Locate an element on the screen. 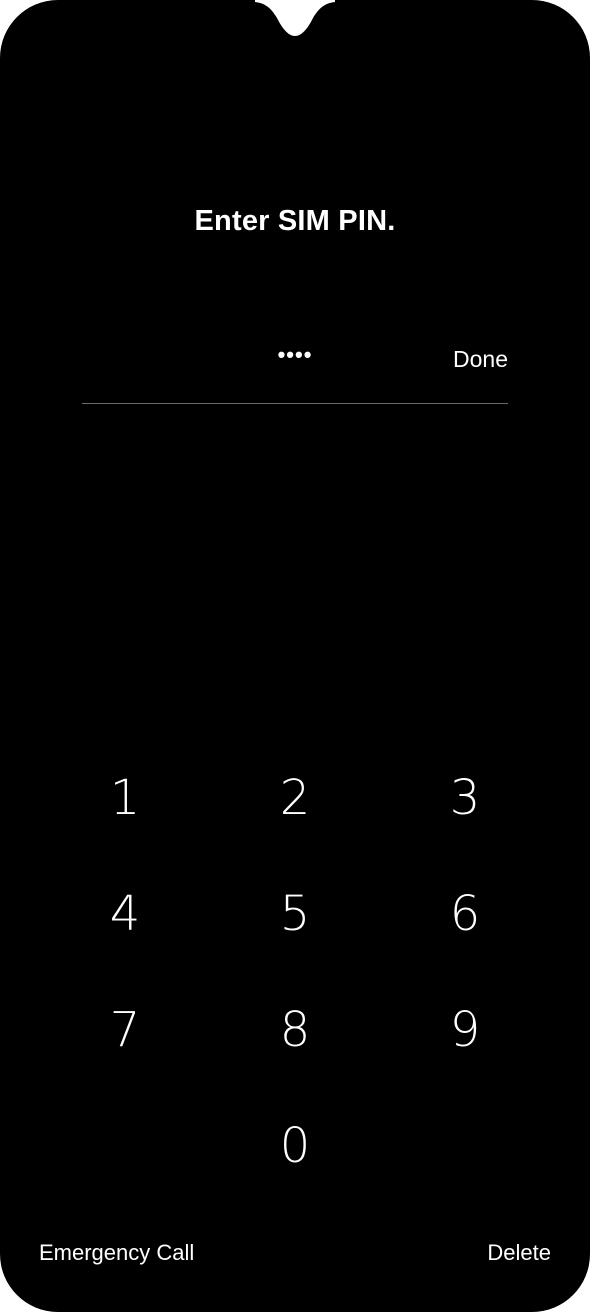  pin-masked-input: •••• is located at coordinates (295, 355).